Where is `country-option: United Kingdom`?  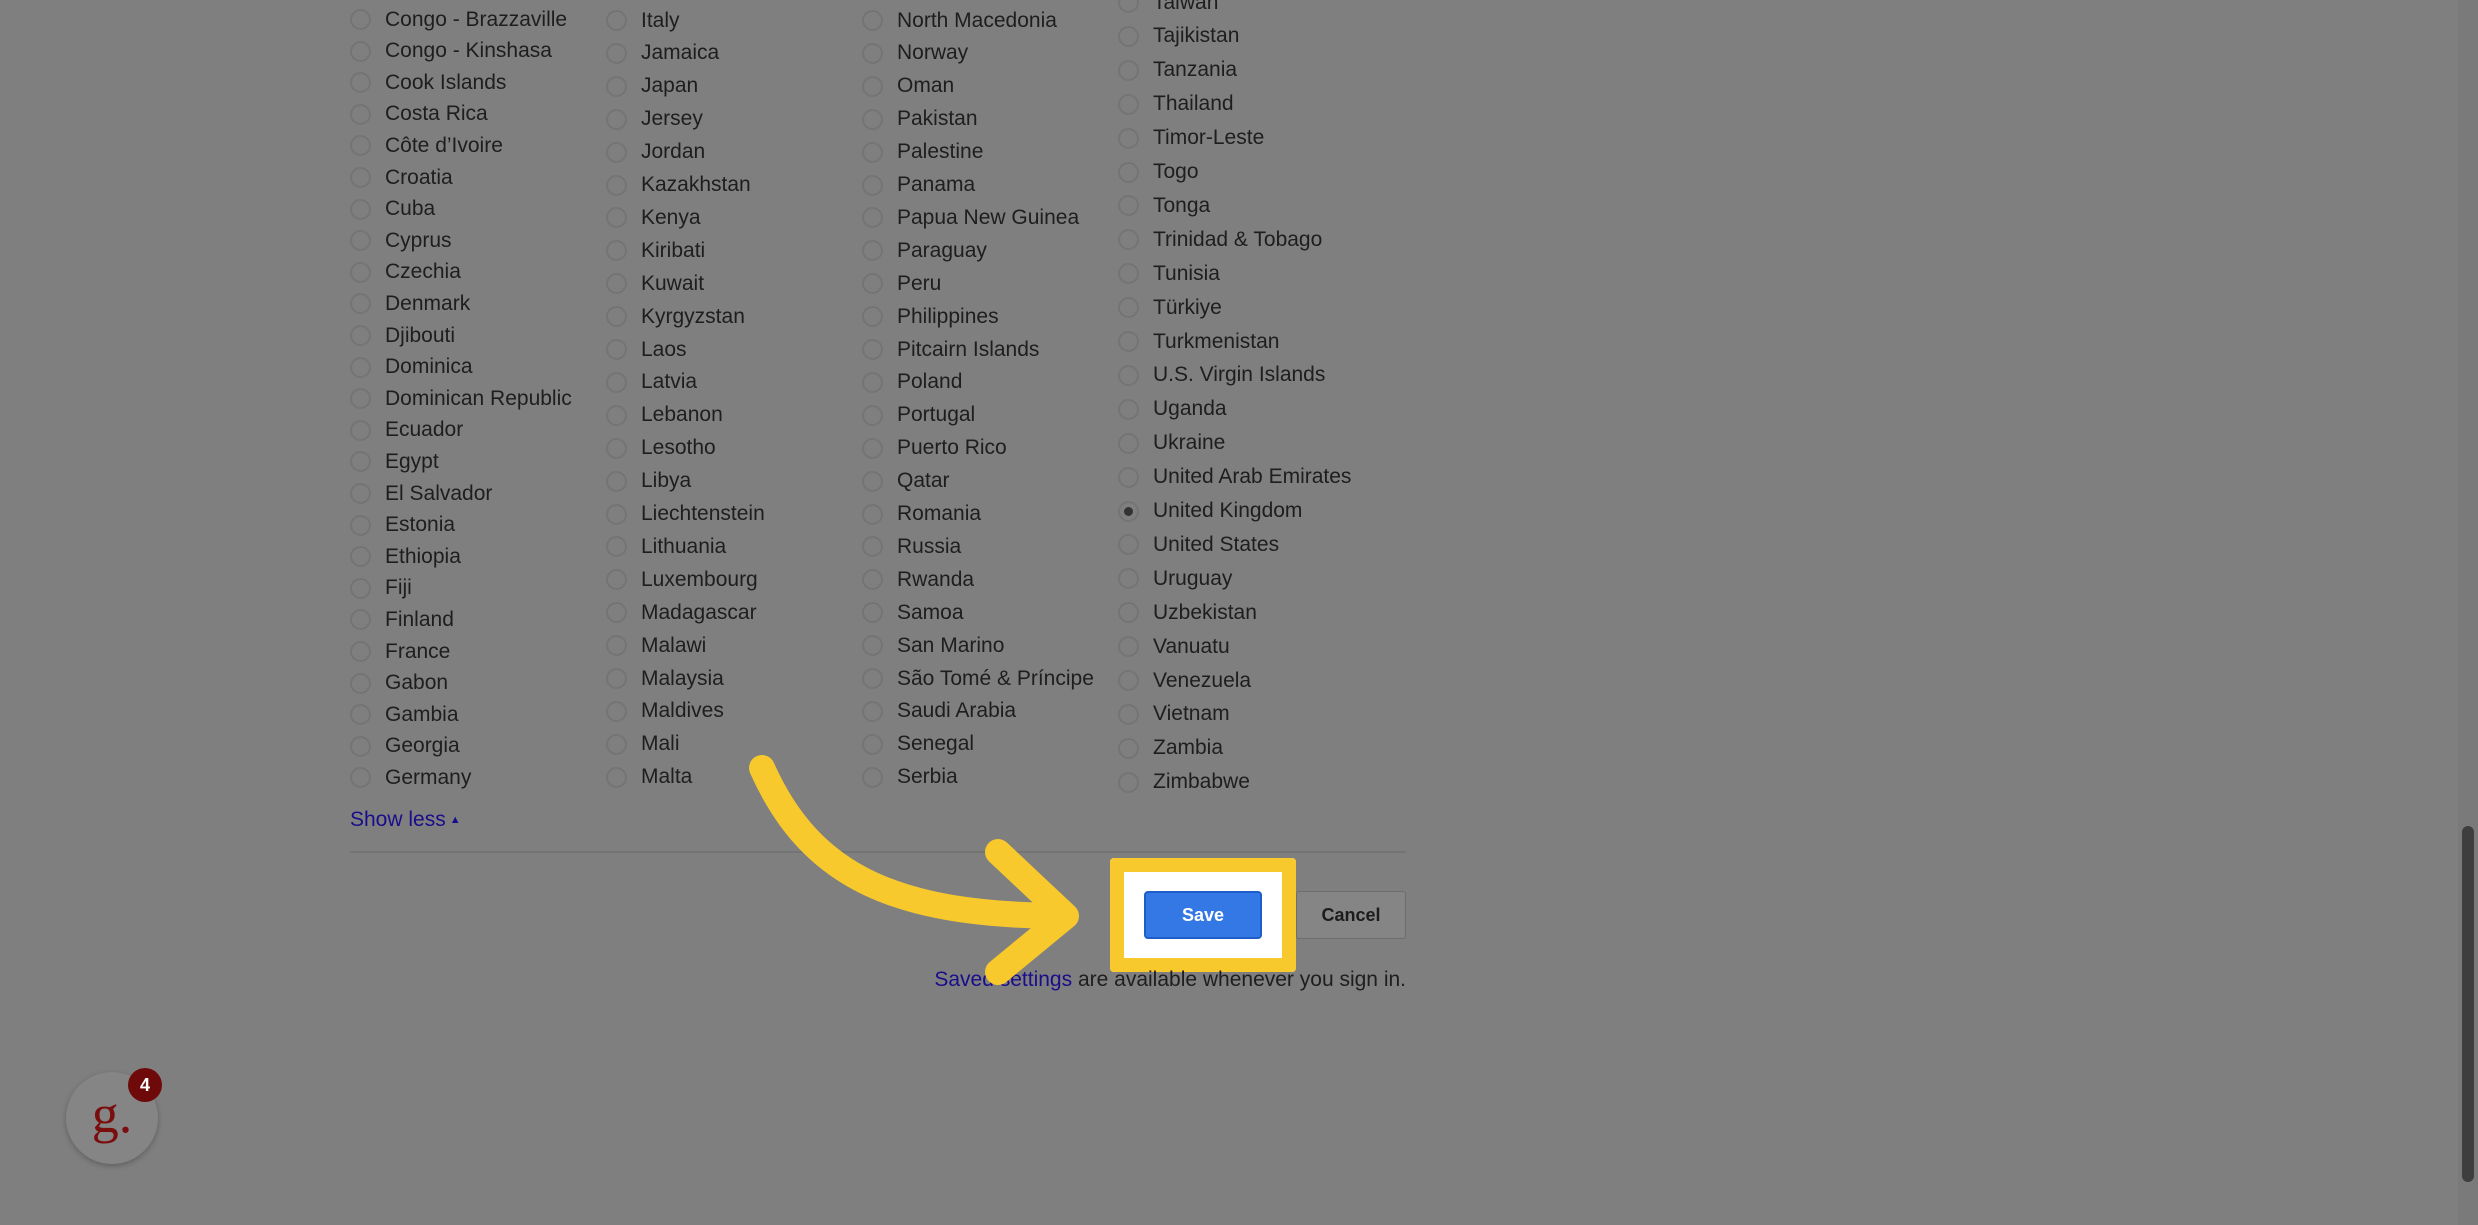
country-option: United Kingdom is located at coordinates (1210, 511).